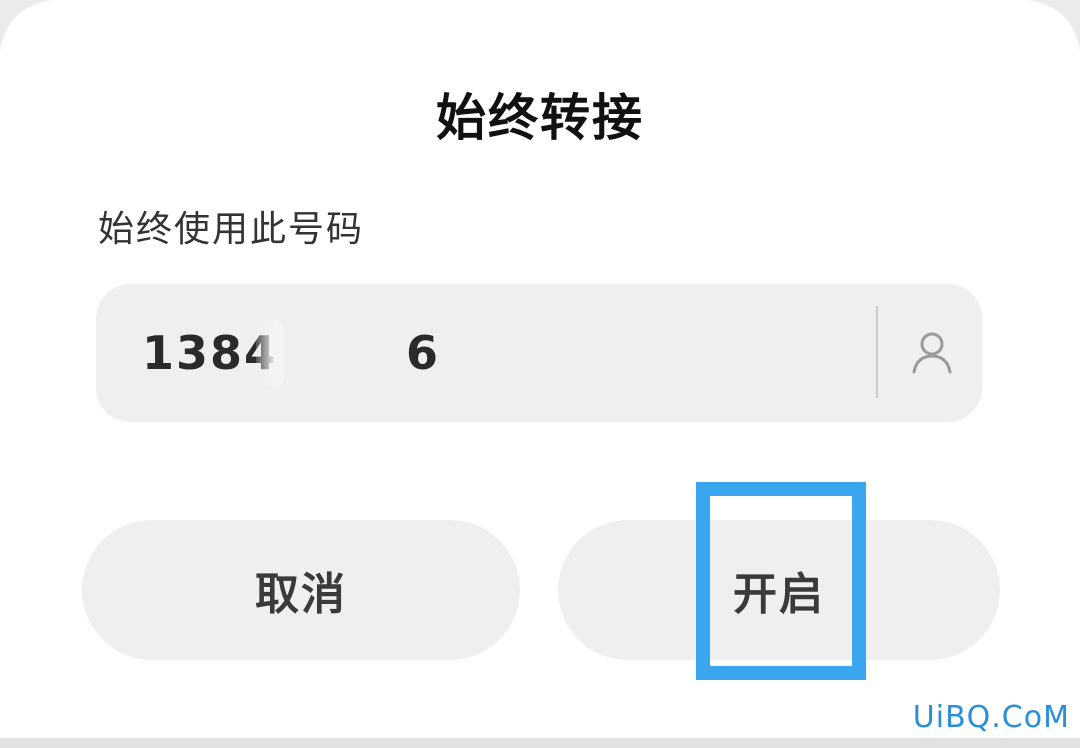 The width and height of the screenshot is (1080, 748). Describe the element at coordinates (779, 590) in the screenshot. I see `enable-button: 开启` at that location.